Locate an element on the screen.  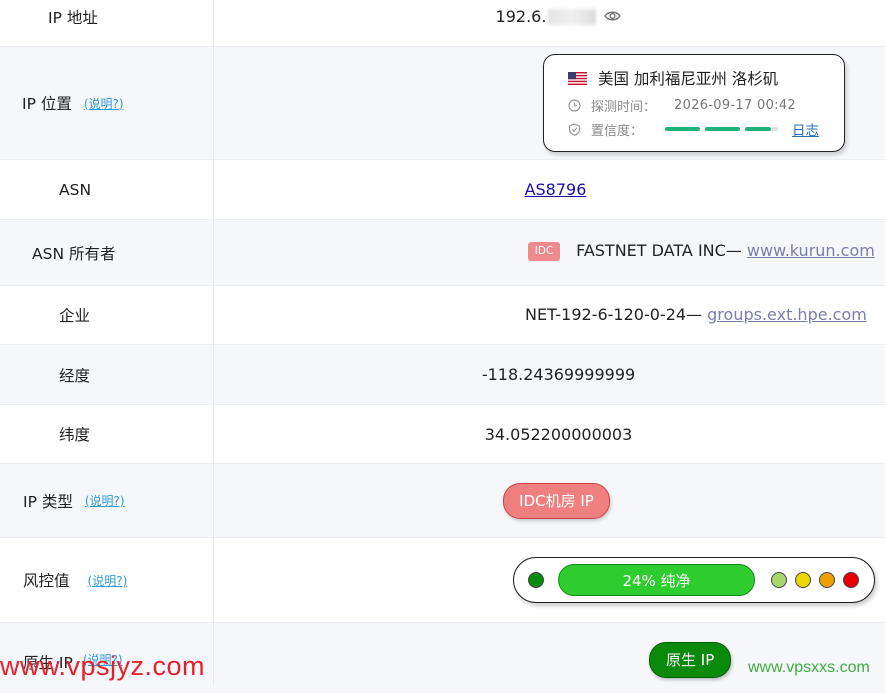
probe-time-label: 探测时间： is located at coordinates (624, 107).